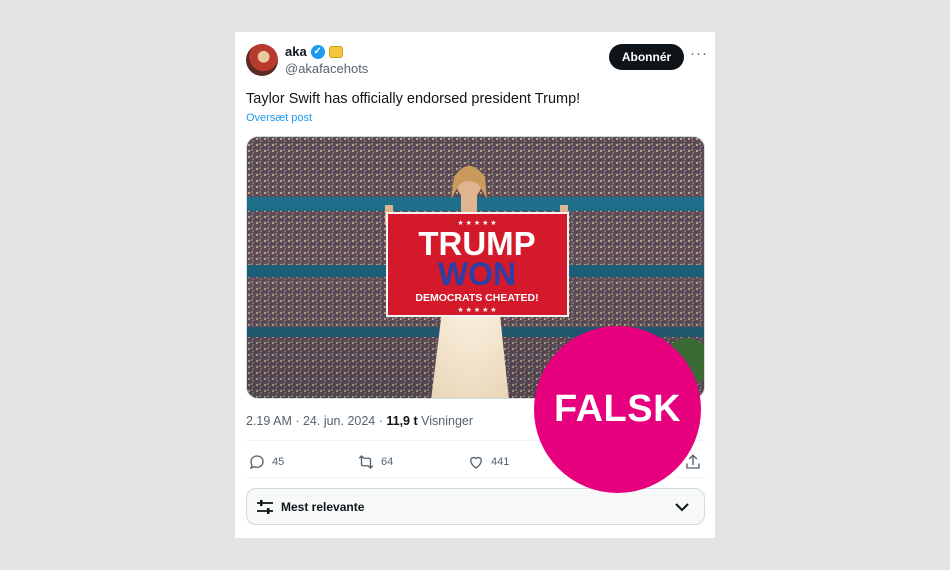 The width and height of the screenshot is (950, 570). I want to click on sort-replies-dropdown: Mest relevante, so click(475, 506).